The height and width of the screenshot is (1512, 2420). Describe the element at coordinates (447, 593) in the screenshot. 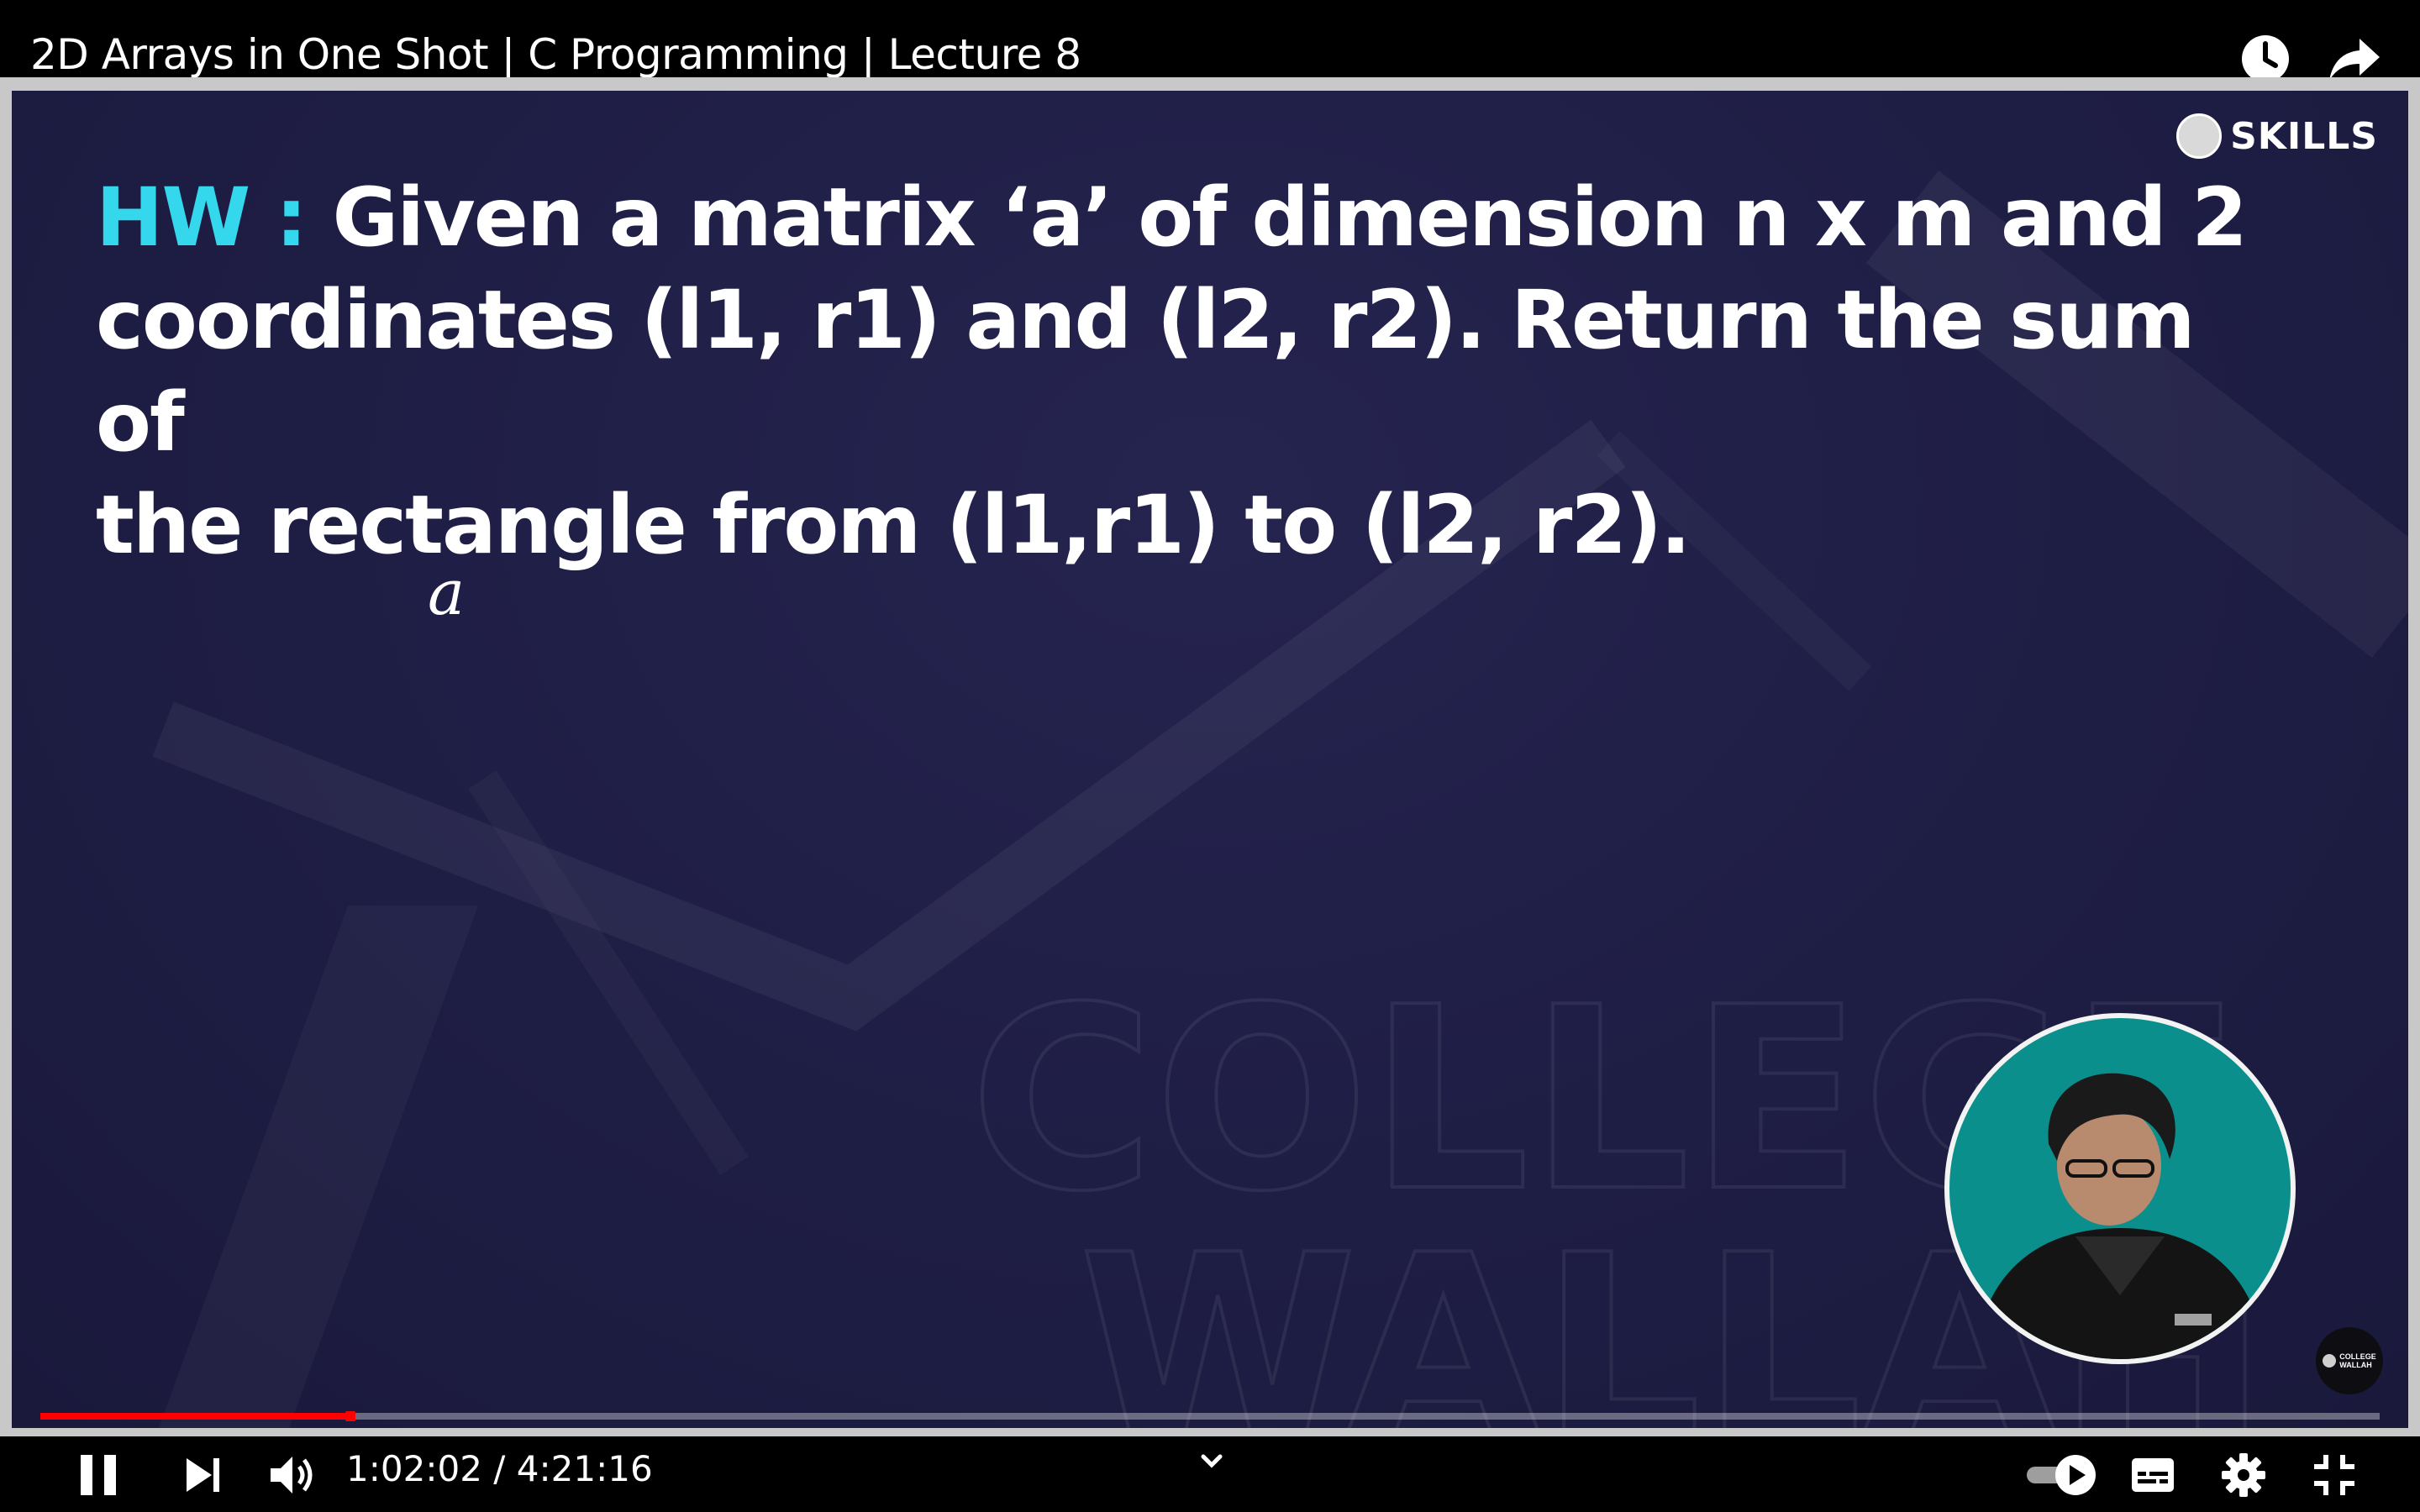

I see `handwritten-a: a` at that location.